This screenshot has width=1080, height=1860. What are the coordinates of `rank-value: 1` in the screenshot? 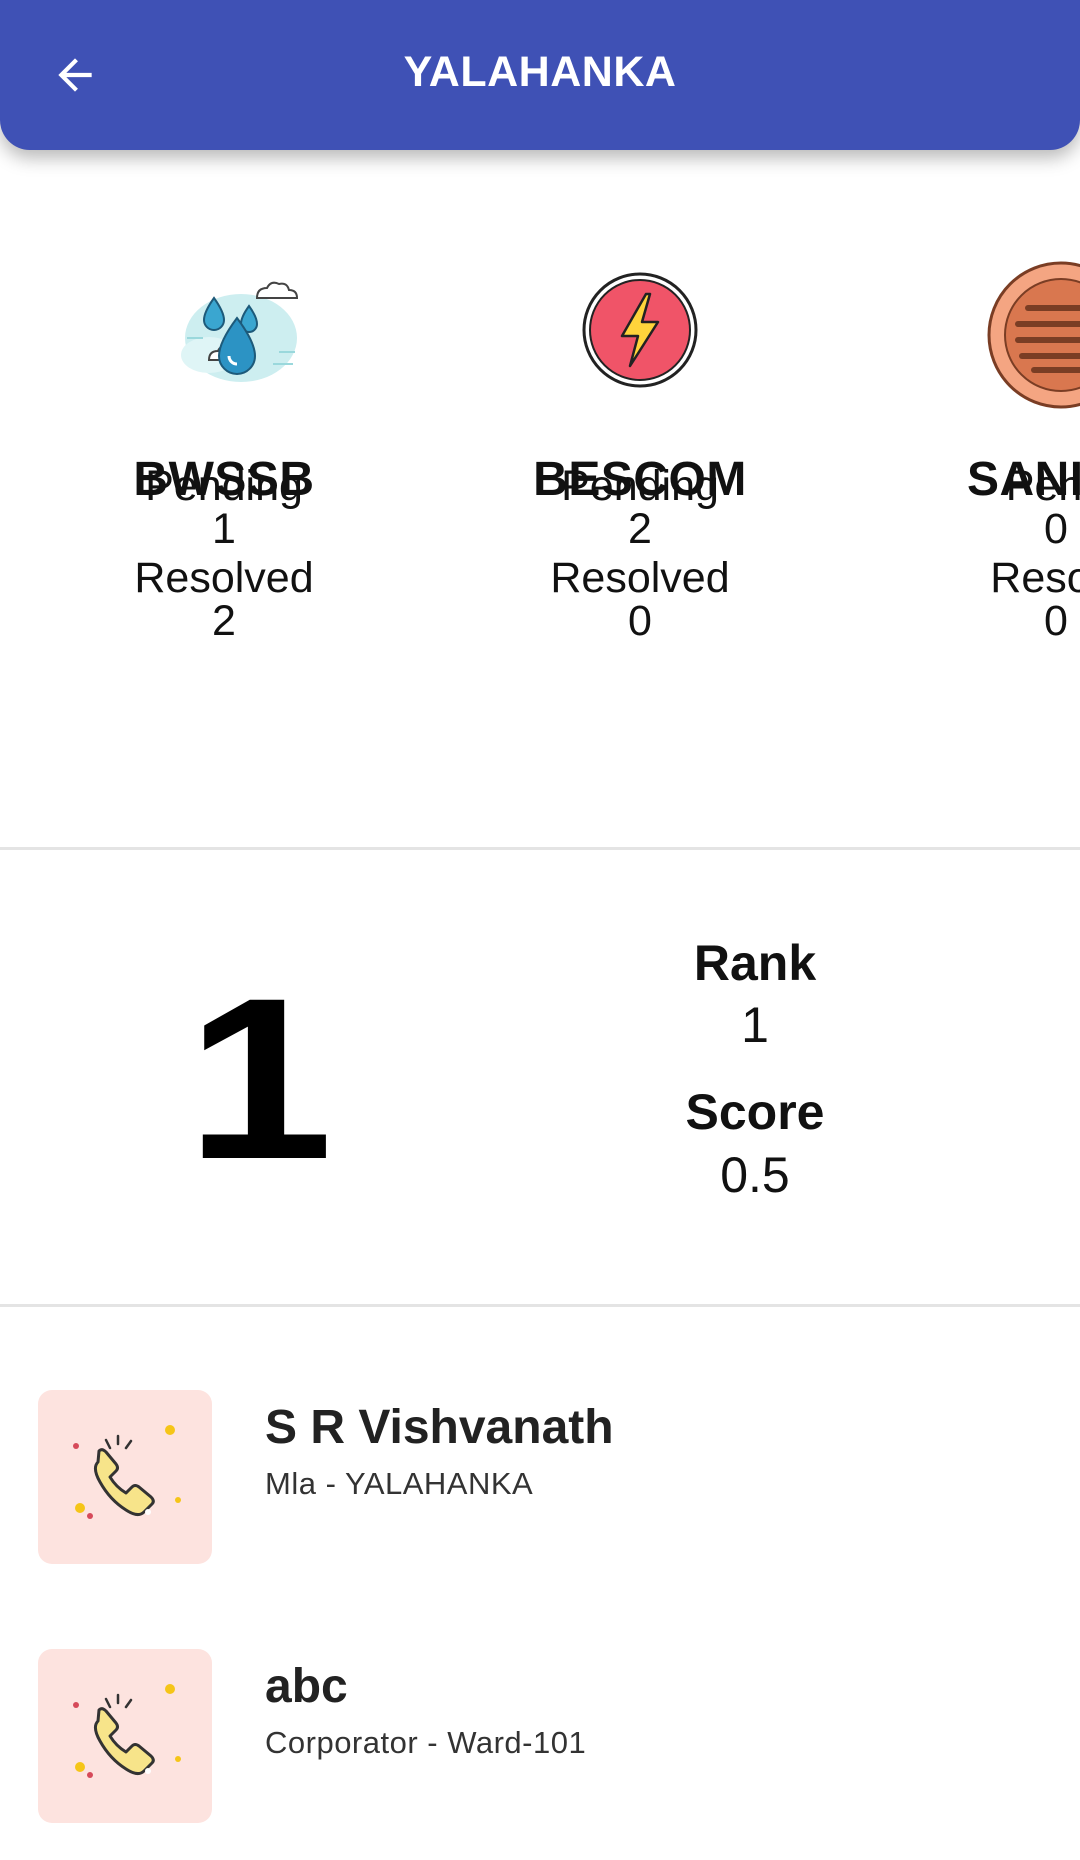 It's located at (755, 1025).